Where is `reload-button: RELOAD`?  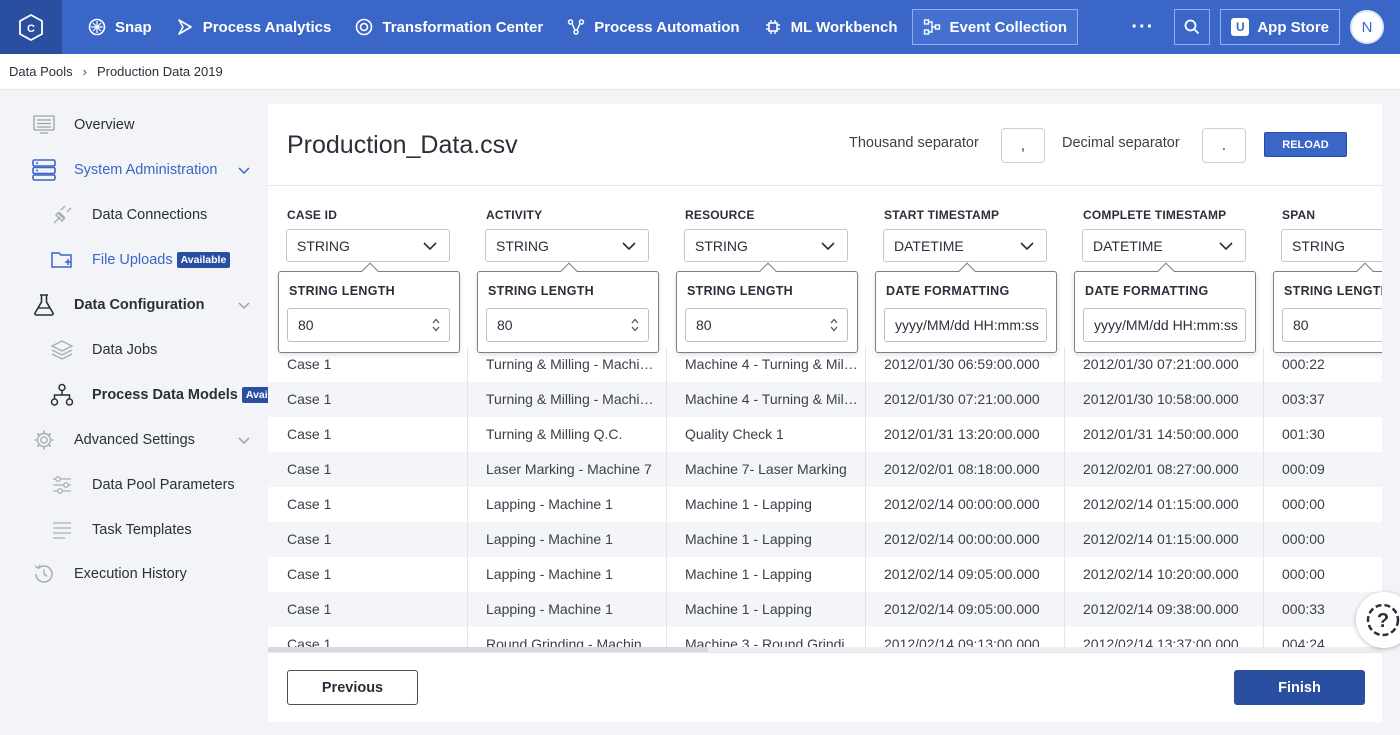 reload-button: RELOAD is located at coordinates (1305, 144).